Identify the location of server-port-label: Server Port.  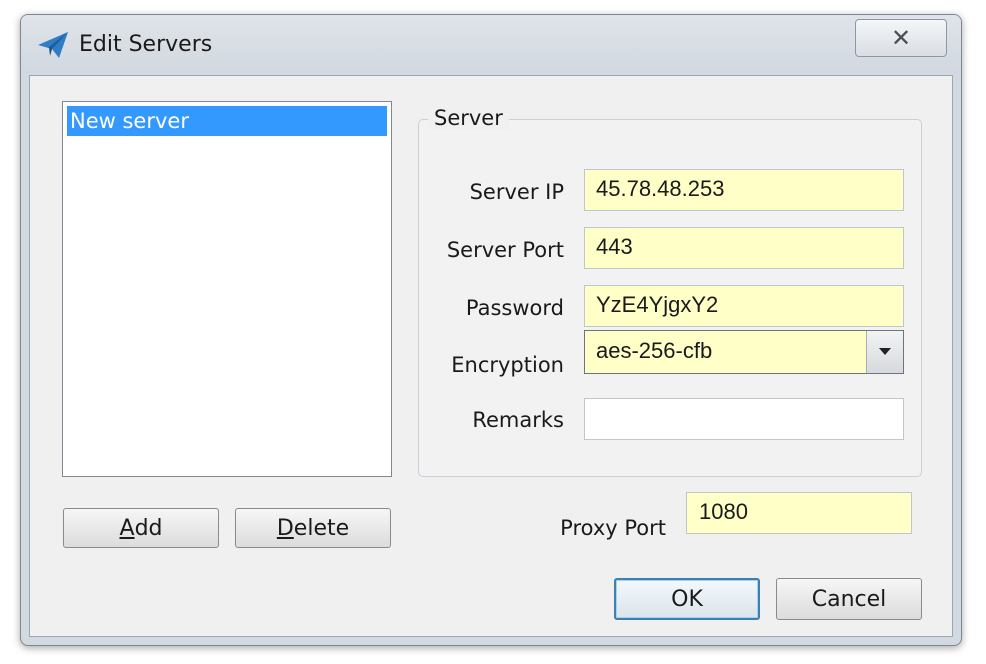
(505, 250).